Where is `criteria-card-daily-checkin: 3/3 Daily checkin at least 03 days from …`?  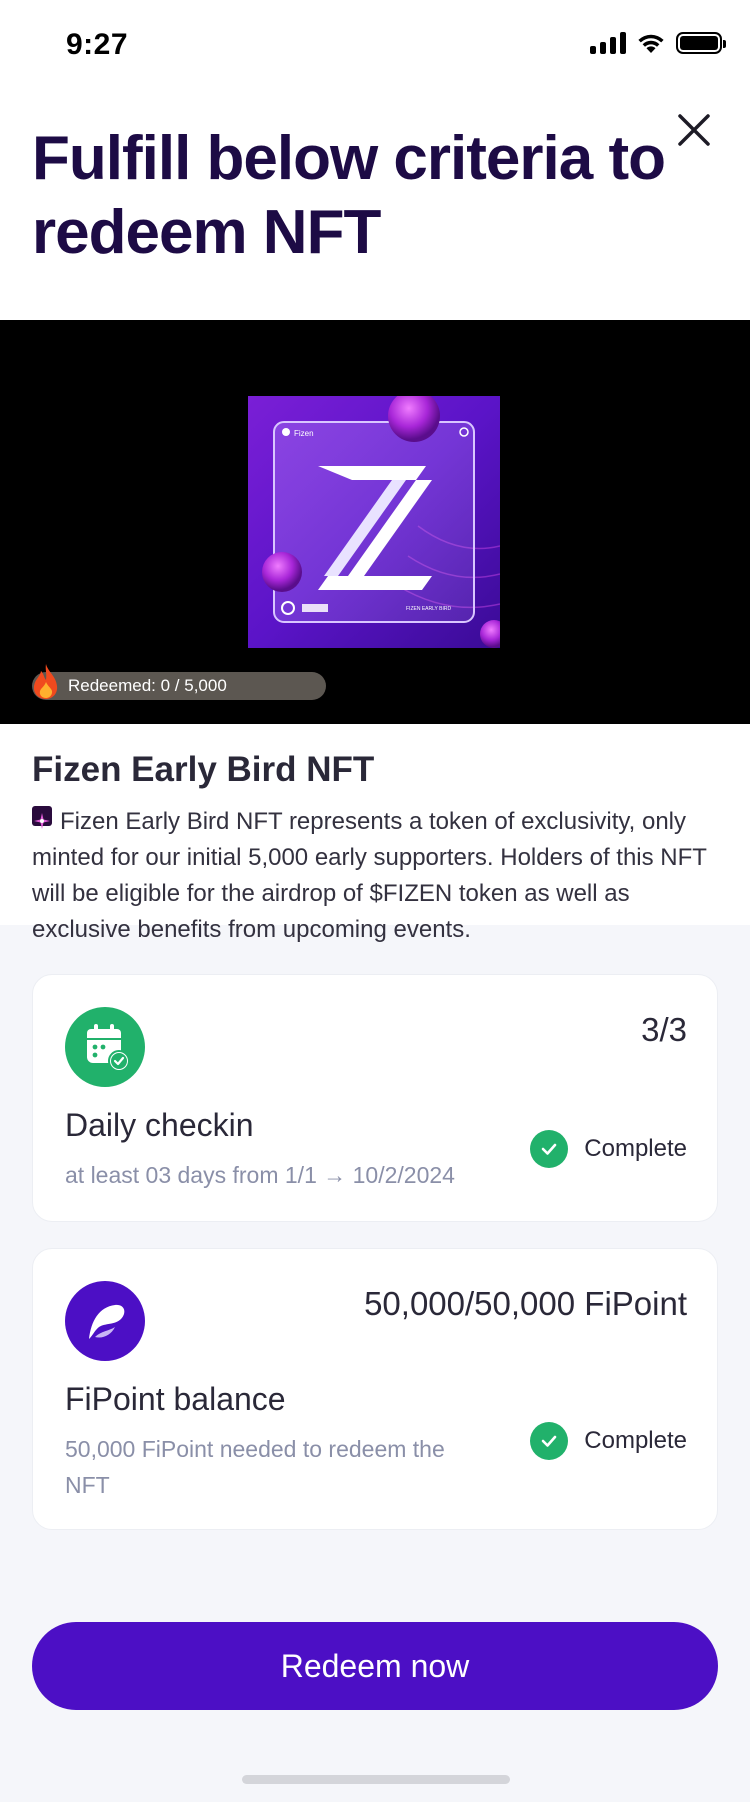
criteria-card-daily-checkin: 3/3 Daily checkin at least 03 days from … is located at coordinates (375, 1098).